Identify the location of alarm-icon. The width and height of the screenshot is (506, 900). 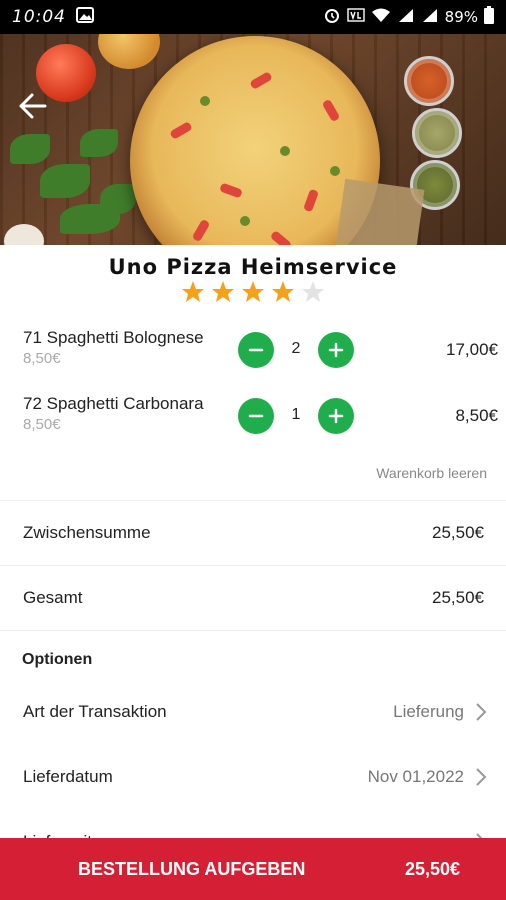
(332, 17).